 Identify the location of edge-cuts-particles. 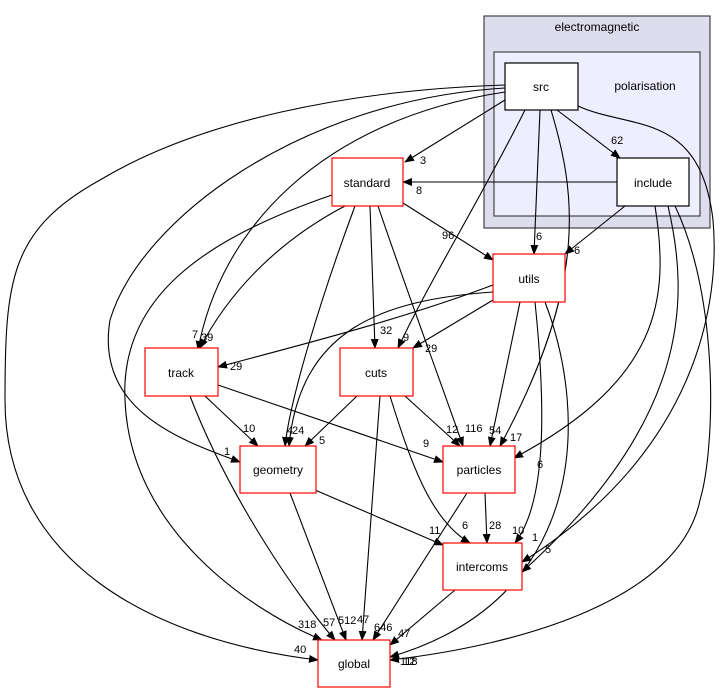
(432, 421).